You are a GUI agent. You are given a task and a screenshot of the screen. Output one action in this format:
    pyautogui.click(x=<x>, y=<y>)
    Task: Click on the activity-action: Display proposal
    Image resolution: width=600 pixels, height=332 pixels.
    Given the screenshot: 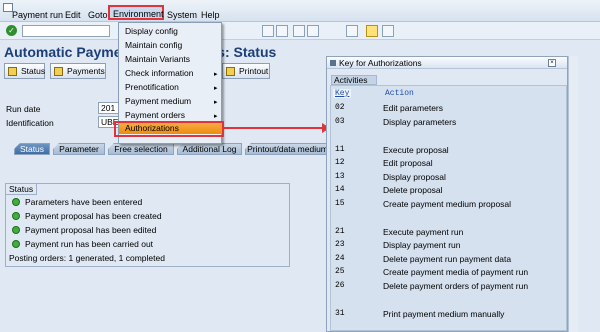 What is the action you would take?
    pyautogui.click(x=414, y=177)
    